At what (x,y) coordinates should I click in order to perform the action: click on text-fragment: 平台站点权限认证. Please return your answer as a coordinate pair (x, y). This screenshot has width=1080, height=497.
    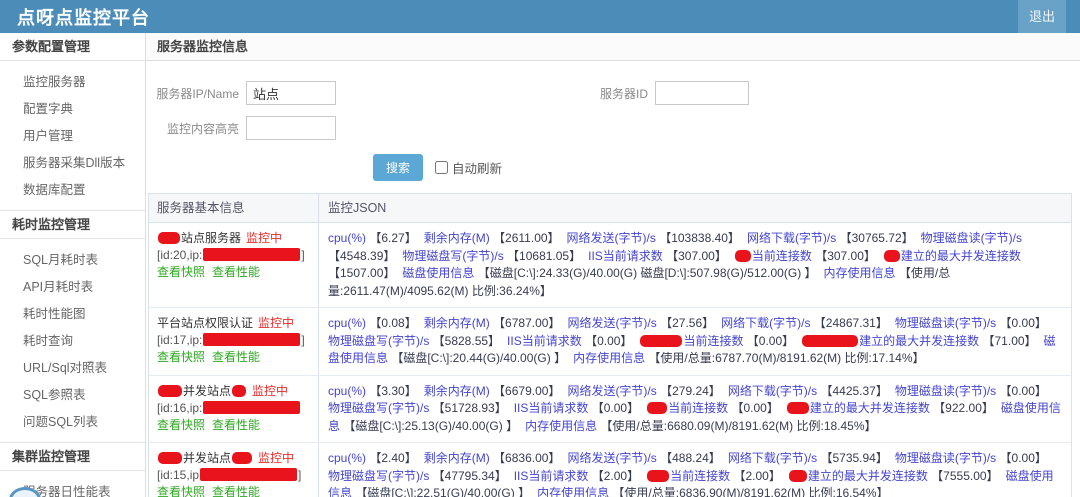
    Looking at the image, I should click on (205, 323).